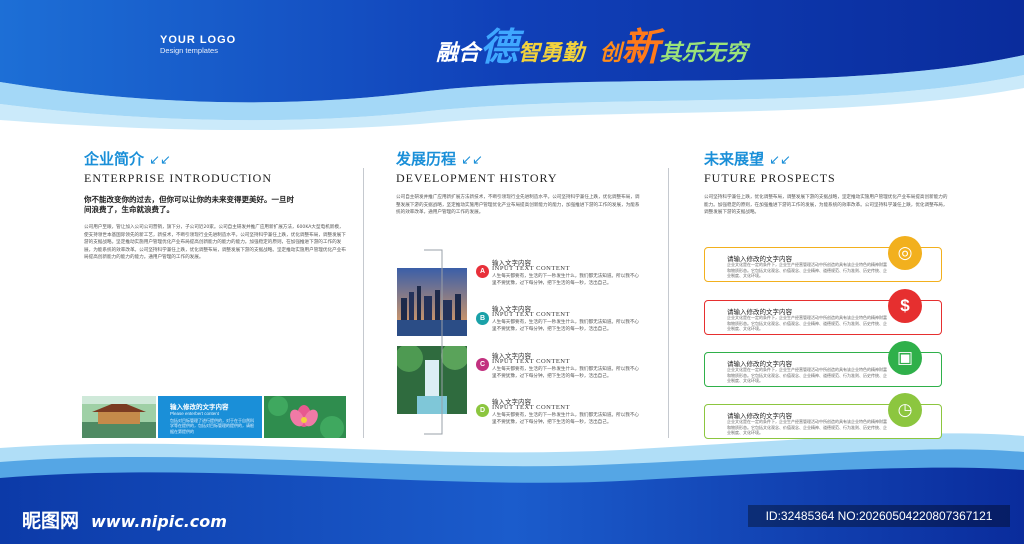 This screenshot has height=544, width=1024. Describe the element at coordinates (482, 410) in the screenshot. I see `timeline-marker: D` at that location.